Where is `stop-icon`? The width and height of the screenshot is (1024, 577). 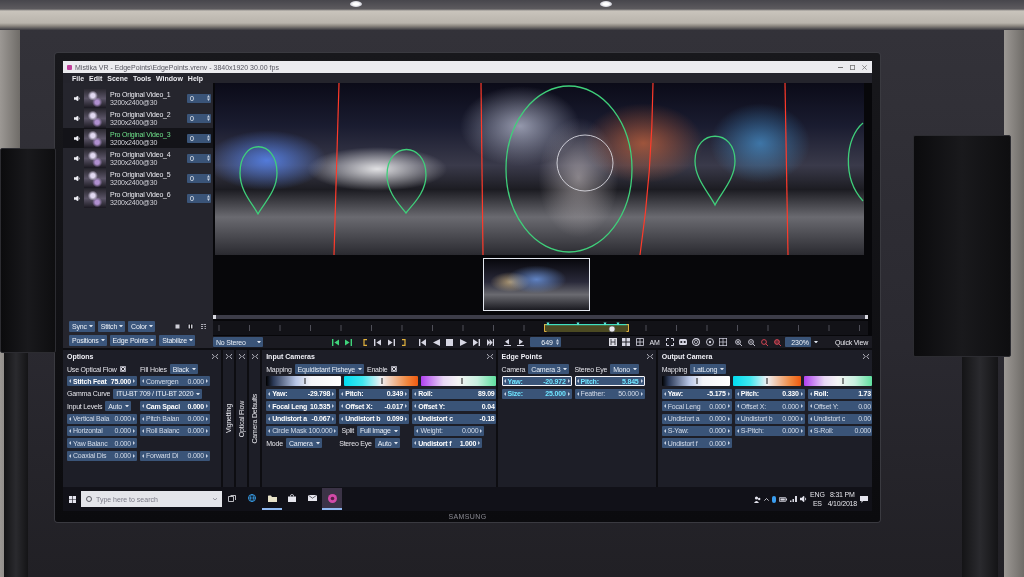 stop-icon is located at coordinates (450, 342).